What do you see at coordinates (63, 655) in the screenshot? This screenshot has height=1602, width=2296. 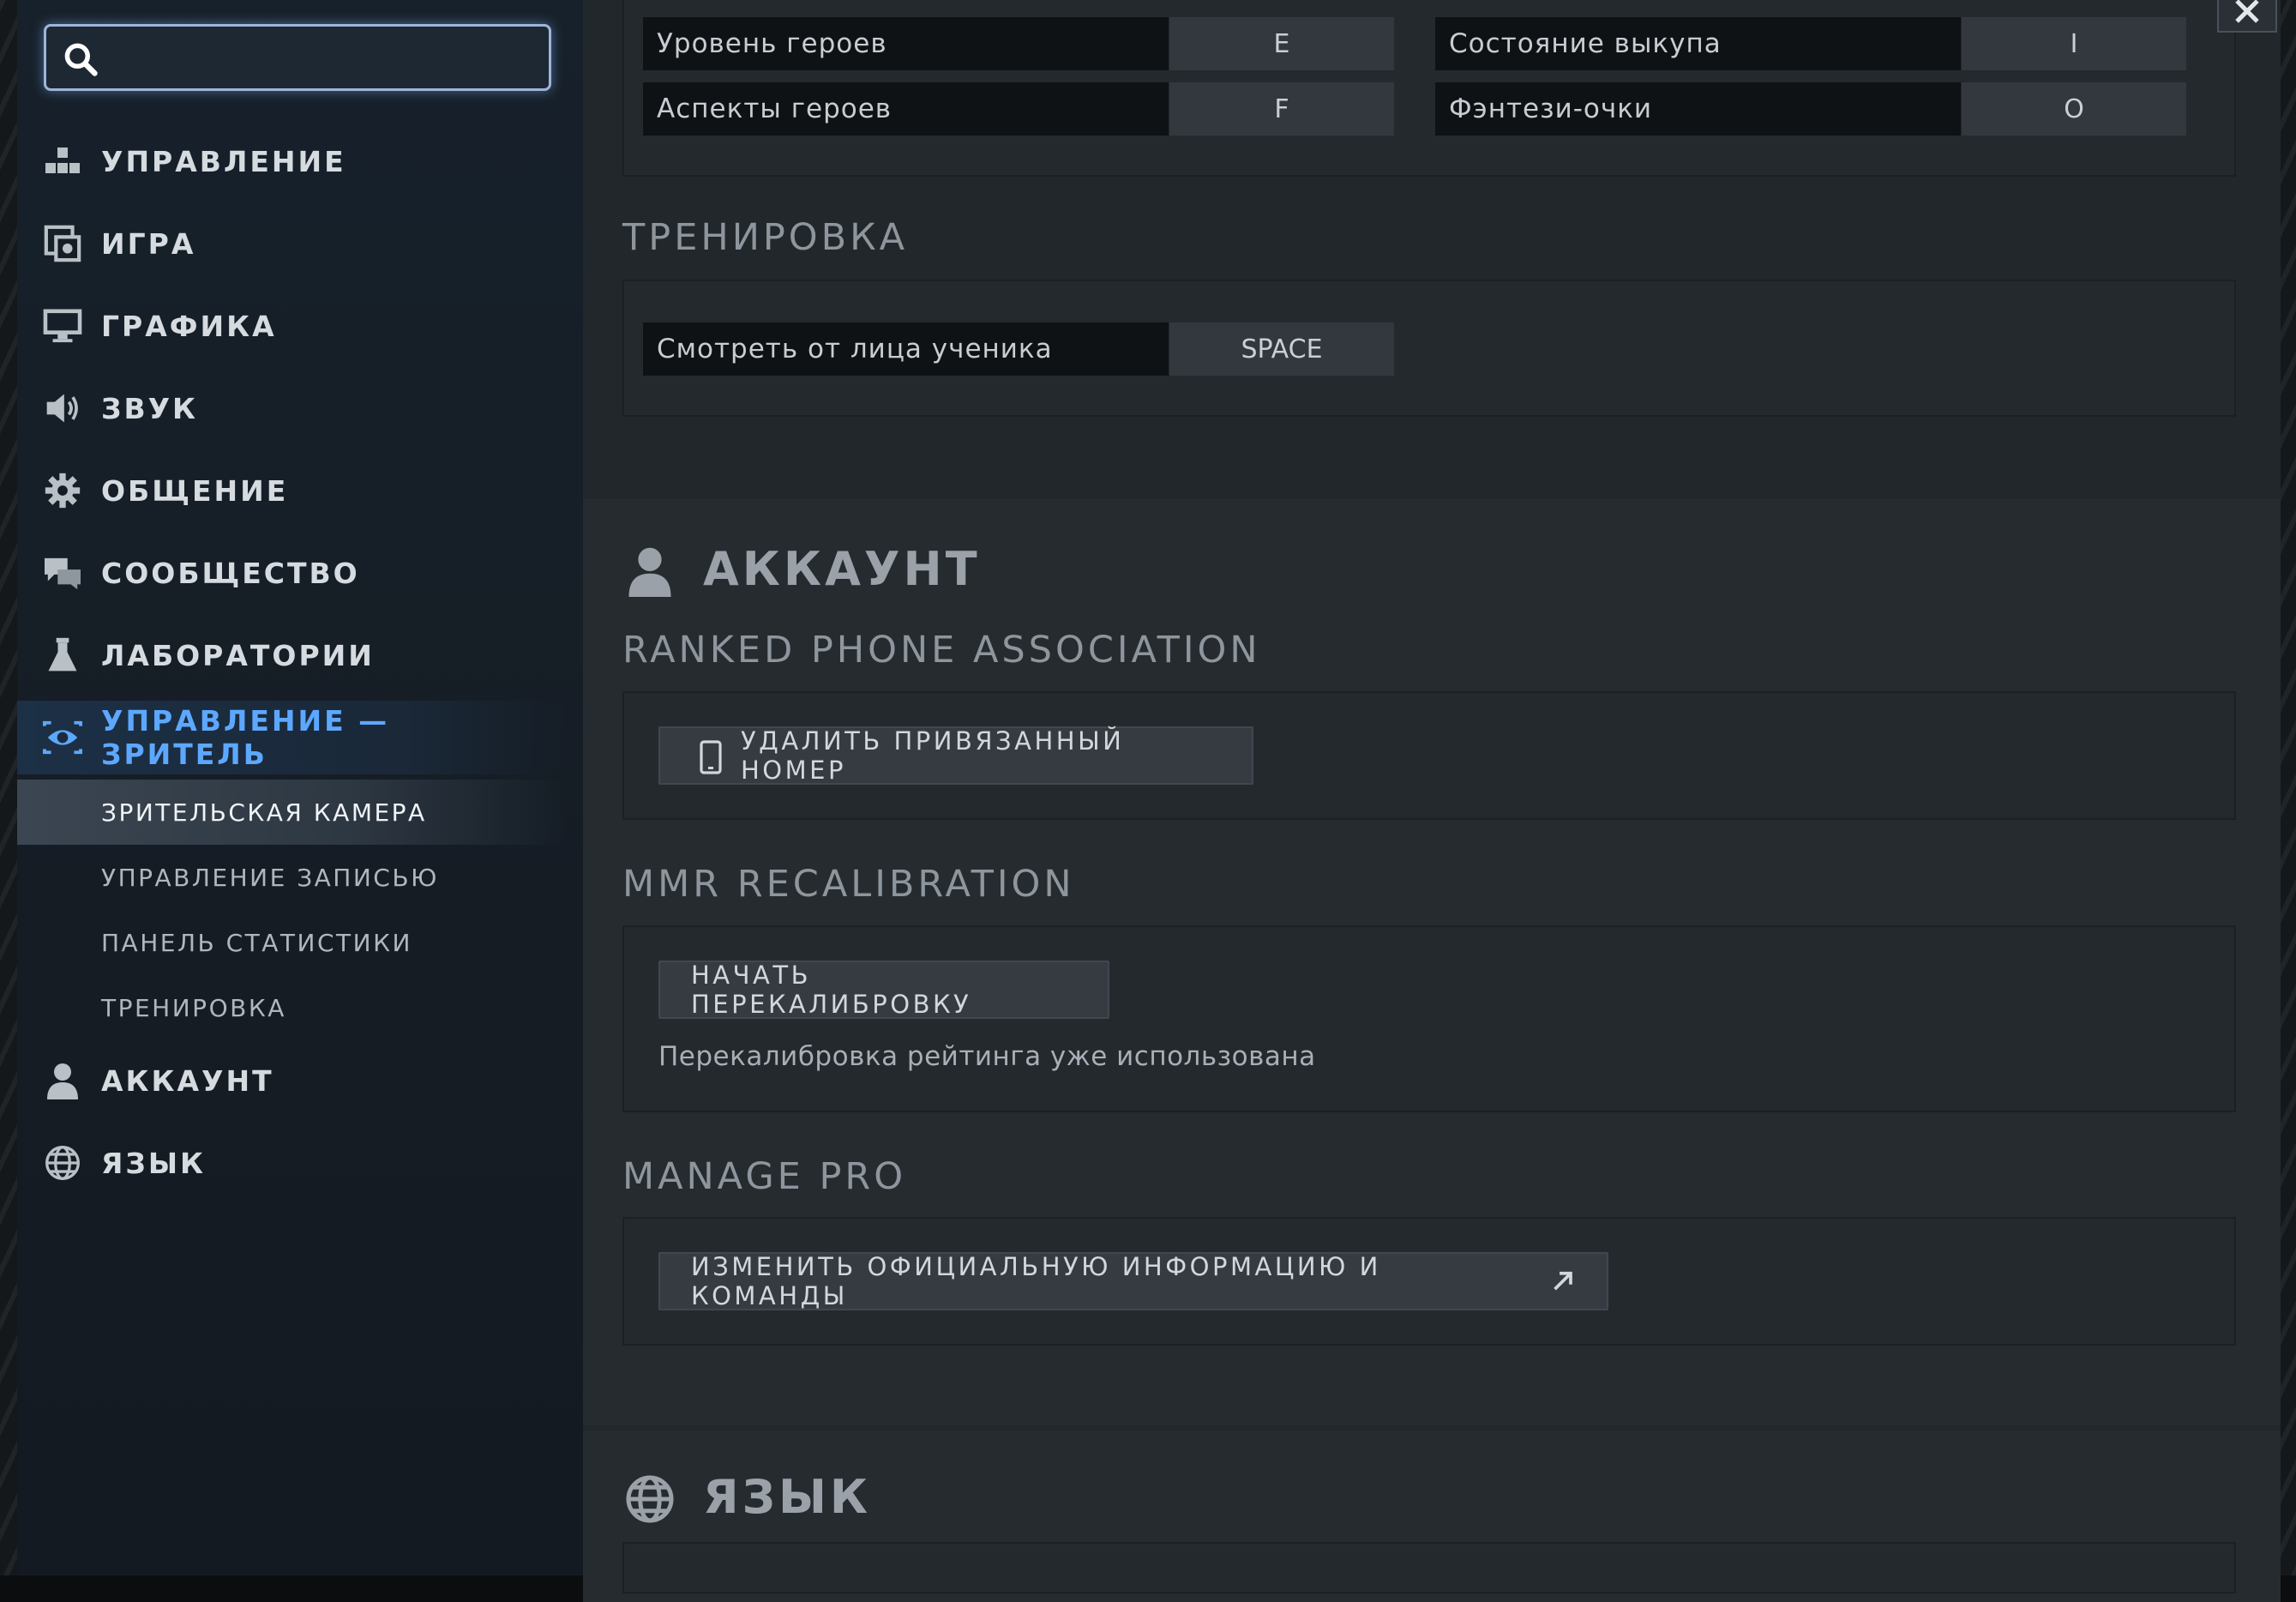 I see `flask-icon` at bounding box center [63, 655].